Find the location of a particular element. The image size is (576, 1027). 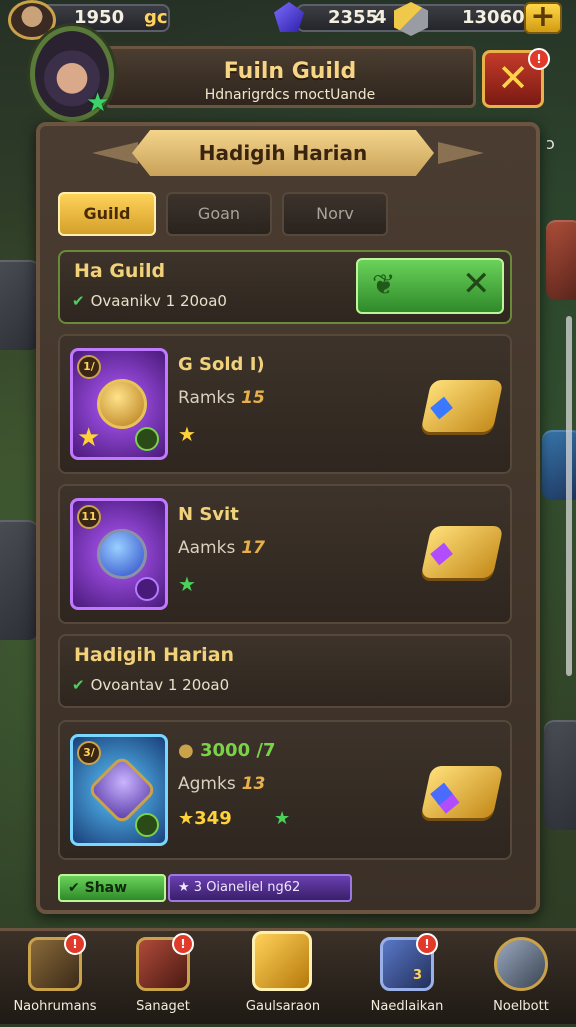

accept-decline-button: ❦ ✕ is located at coordinates (430, 286).